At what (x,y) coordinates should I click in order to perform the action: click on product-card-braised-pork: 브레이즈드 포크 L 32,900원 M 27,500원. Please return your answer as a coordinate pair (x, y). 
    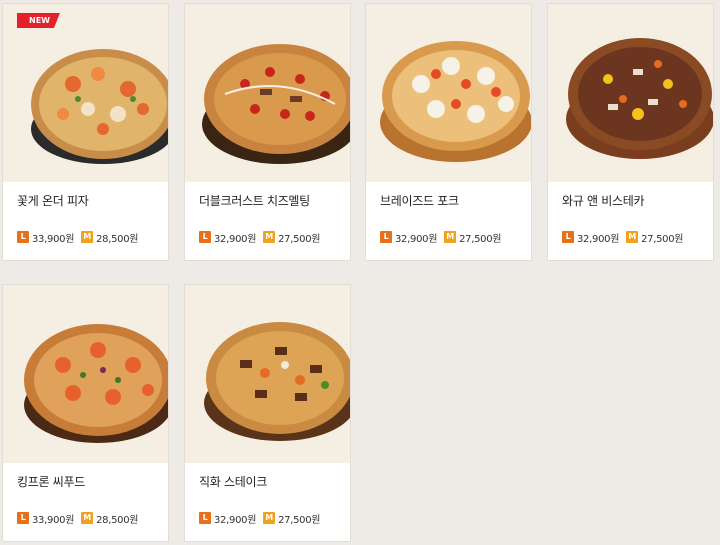
    Looking at the image, I should click on (448, 132).